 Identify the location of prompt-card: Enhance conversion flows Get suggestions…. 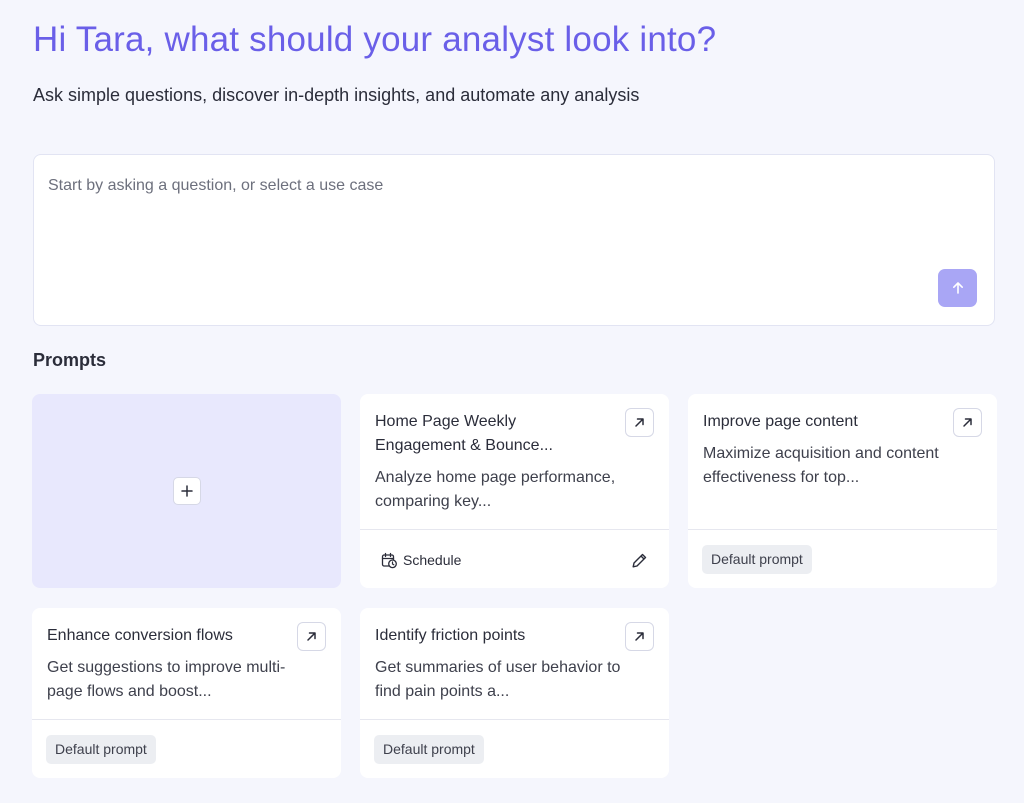
(186, 693).